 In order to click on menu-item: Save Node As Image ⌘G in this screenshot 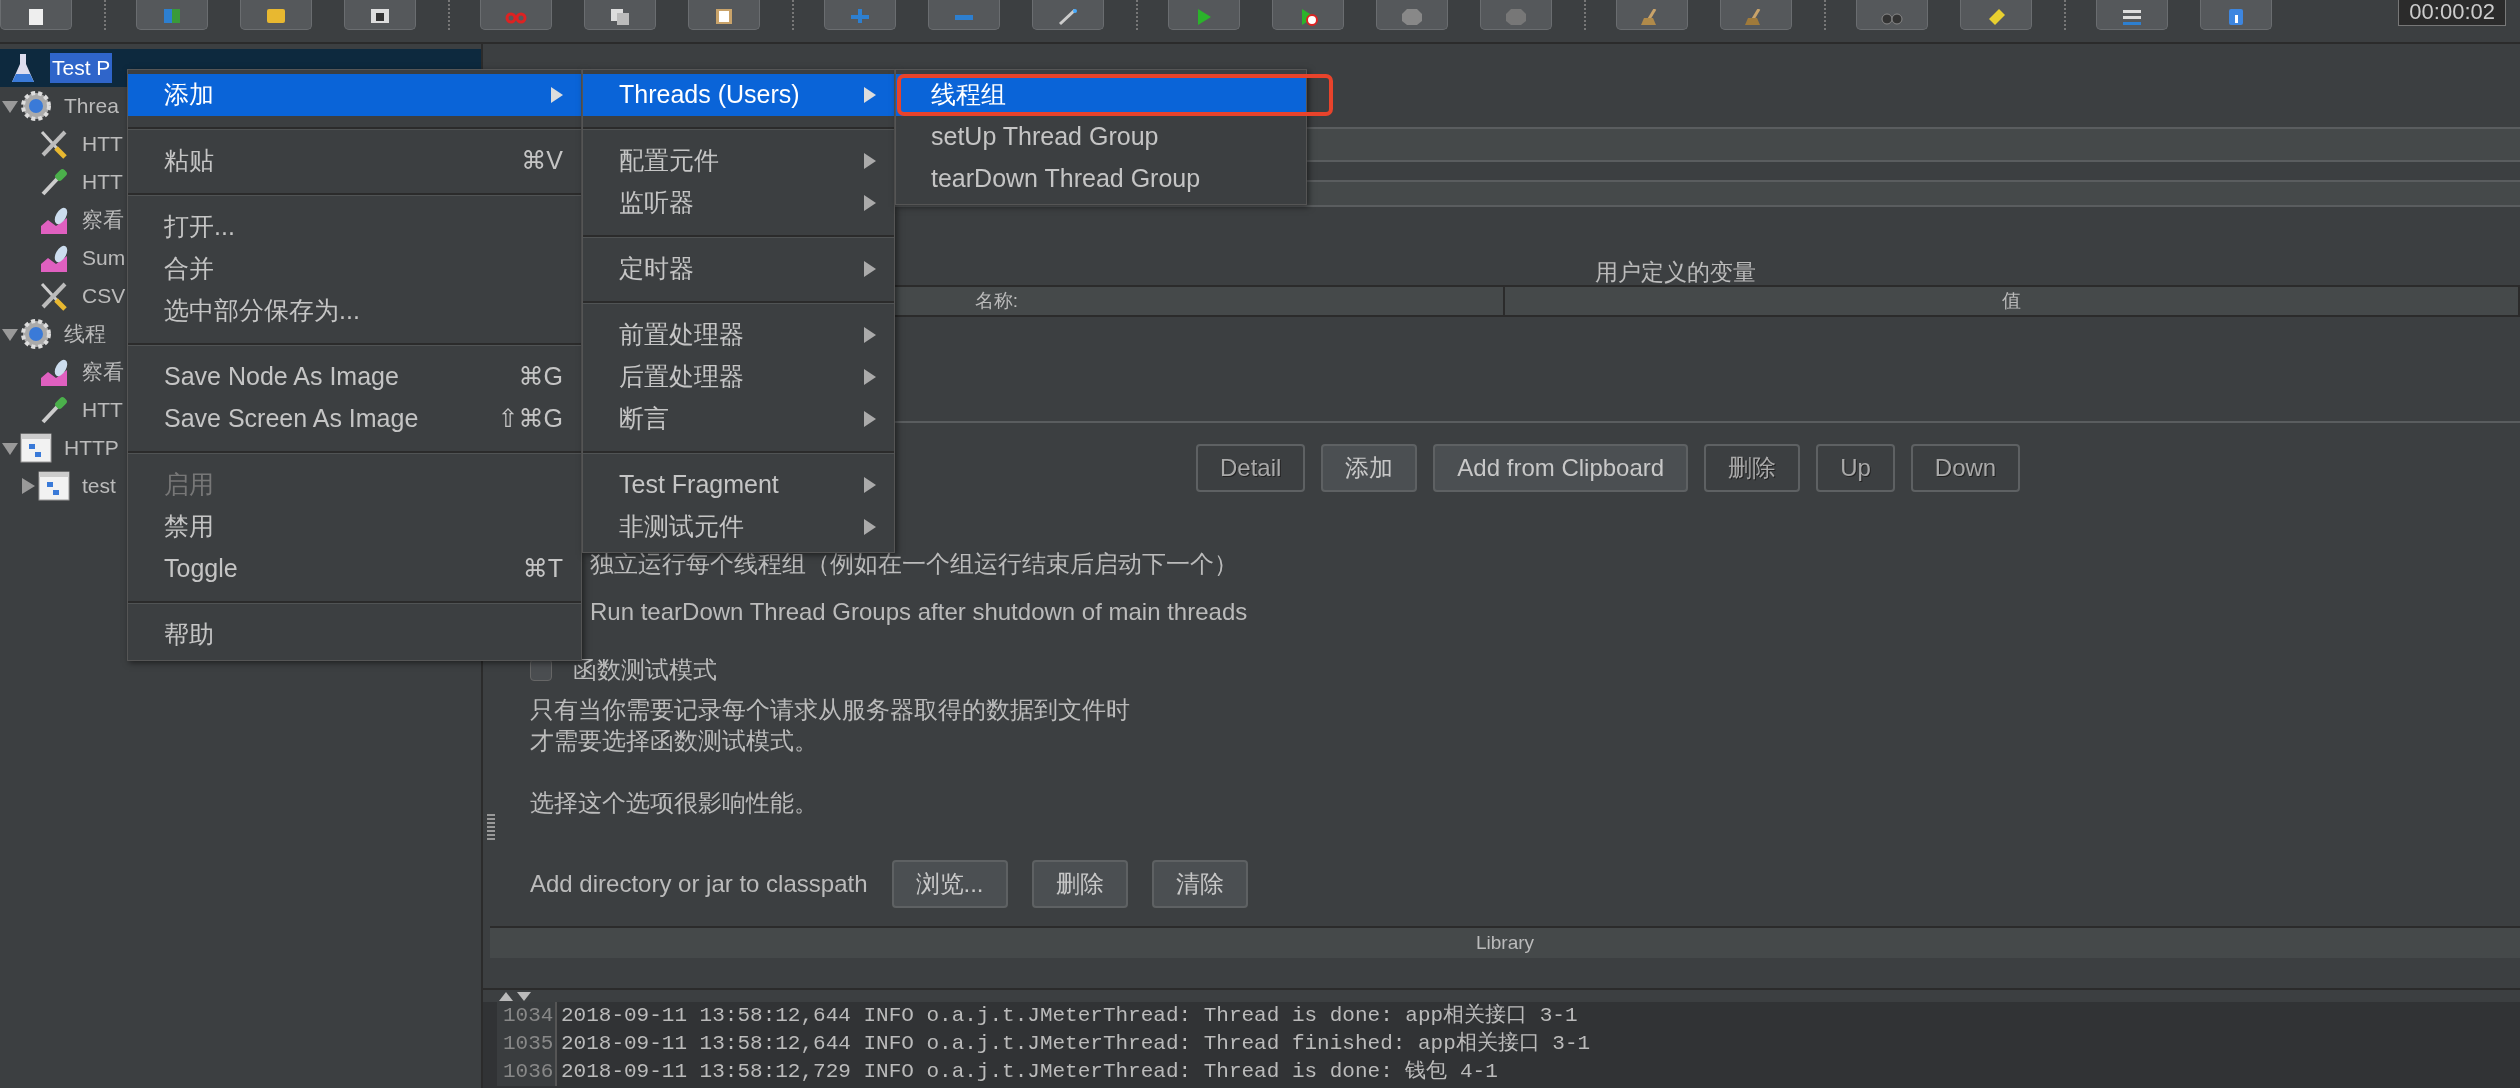, I will do `click(354, 377)`.